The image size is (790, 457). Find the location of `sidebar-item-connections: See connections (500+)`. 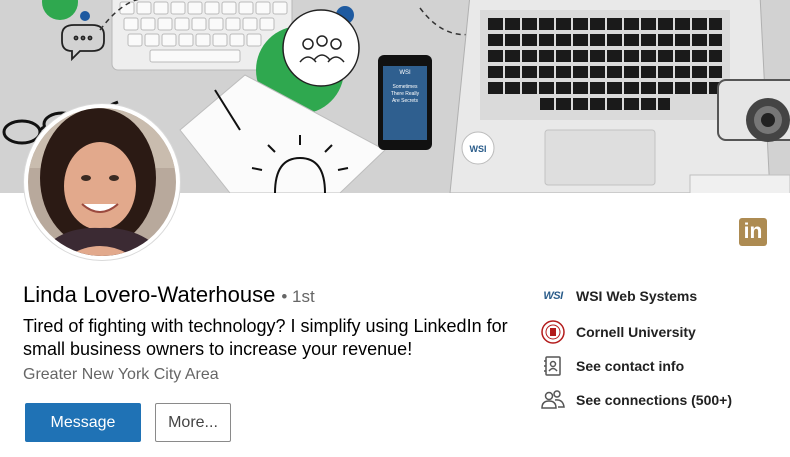

sidebar-item-connections: See connections (500+) is located at coordinates (636, 400).